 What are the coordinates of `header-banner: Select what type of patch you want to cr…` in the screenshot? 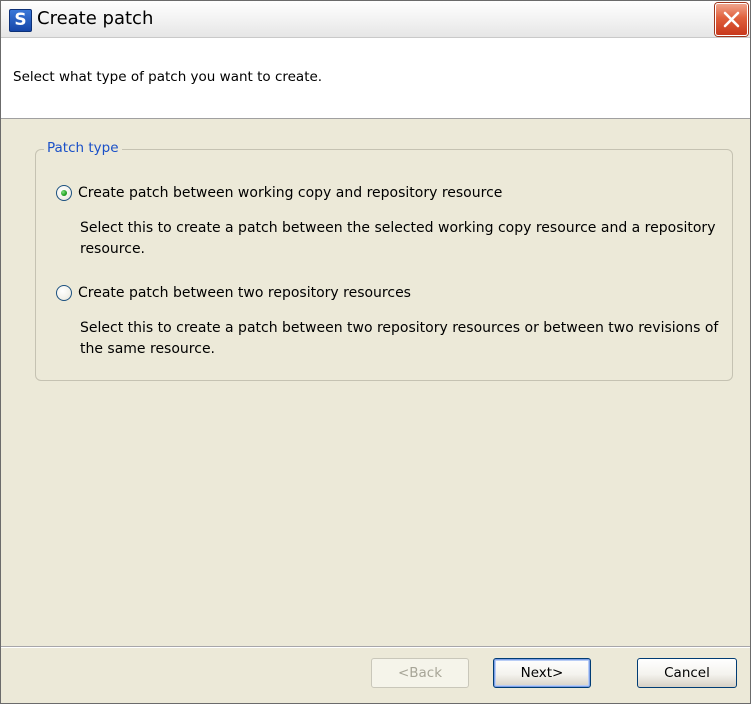 It's located at (375, 78).